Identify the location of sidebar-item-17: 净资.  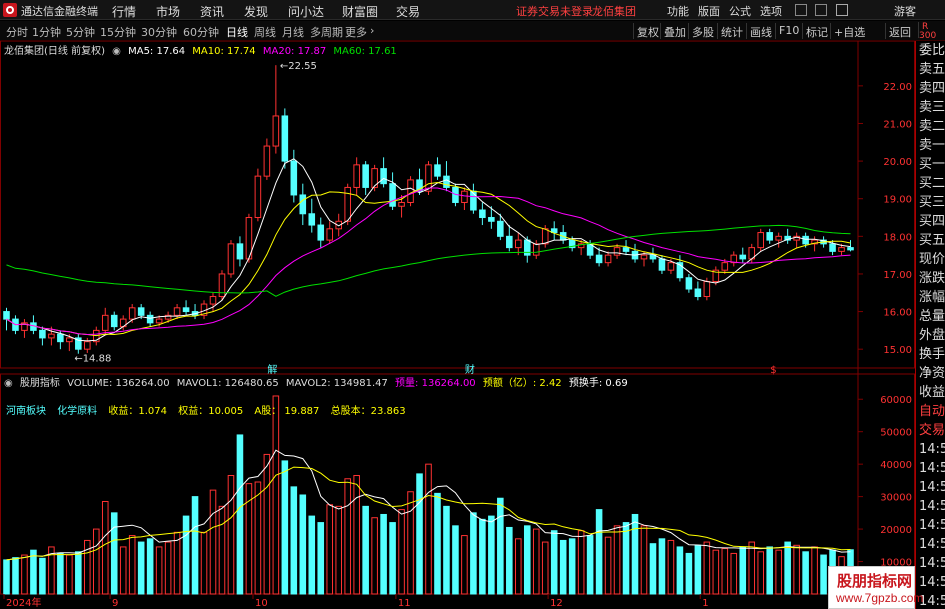
(932, 373).